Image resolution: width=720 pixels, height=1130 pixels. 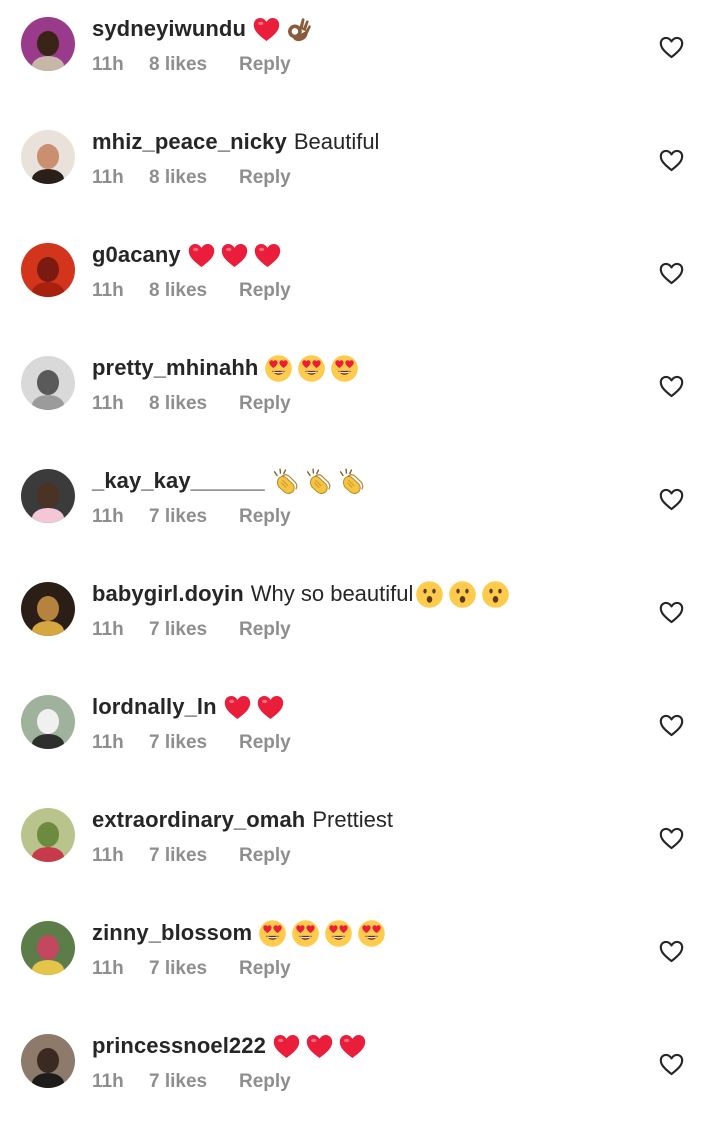 I want to click on comment-username: babygirl.doyin, so click(x=168, y=594).